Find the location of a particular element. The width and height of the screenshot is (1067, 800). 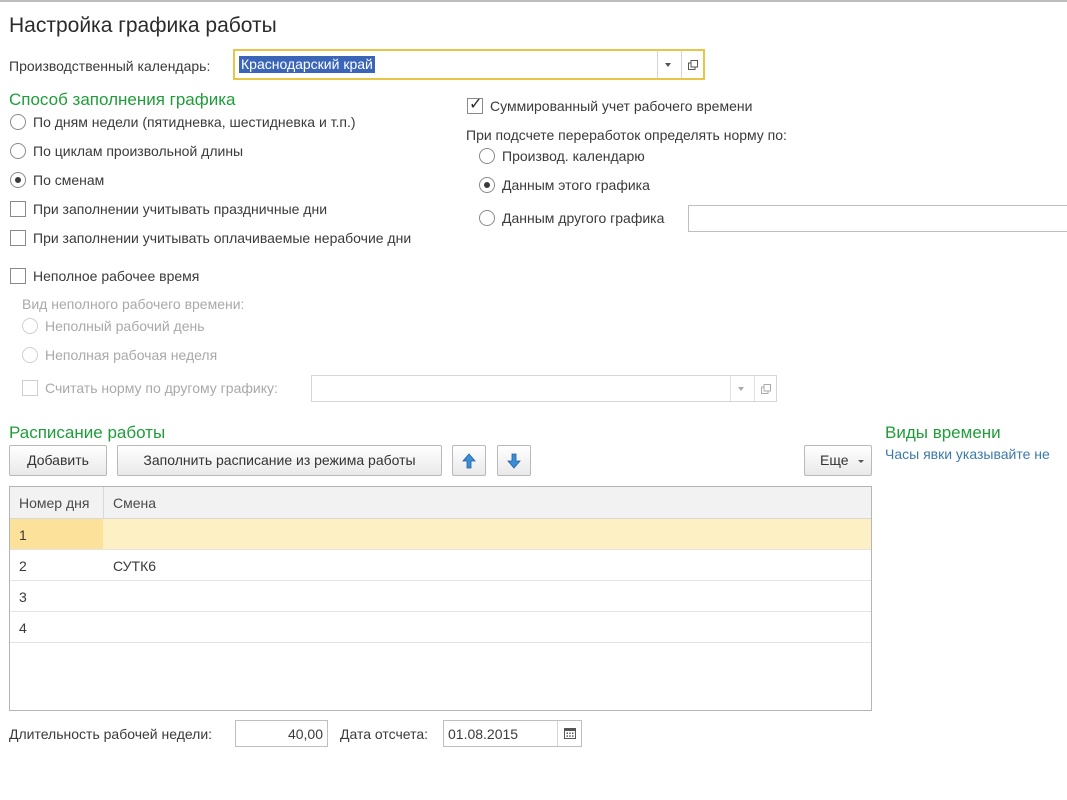

norm-production-calendar-label: Производ. календарю is located at coordinates (573, 156).